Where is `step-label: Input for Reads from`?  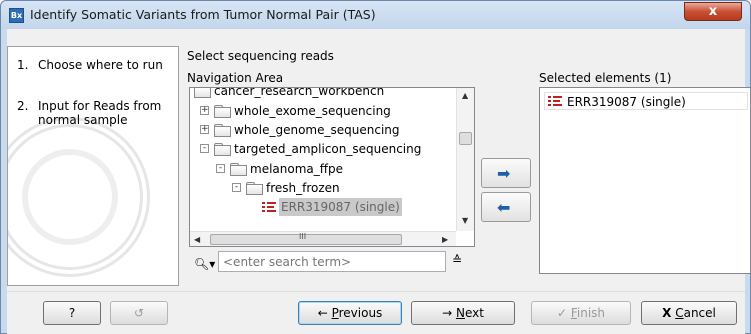
step-label: Input for Reads from is located at coordinates (100, 106).